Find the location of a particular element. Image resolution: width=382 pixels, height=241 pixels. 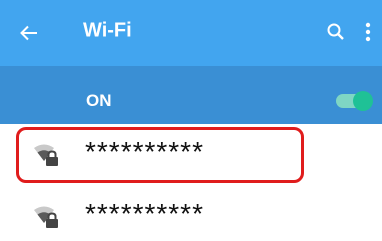

wifi-switch is located at coordinates (354, 101).